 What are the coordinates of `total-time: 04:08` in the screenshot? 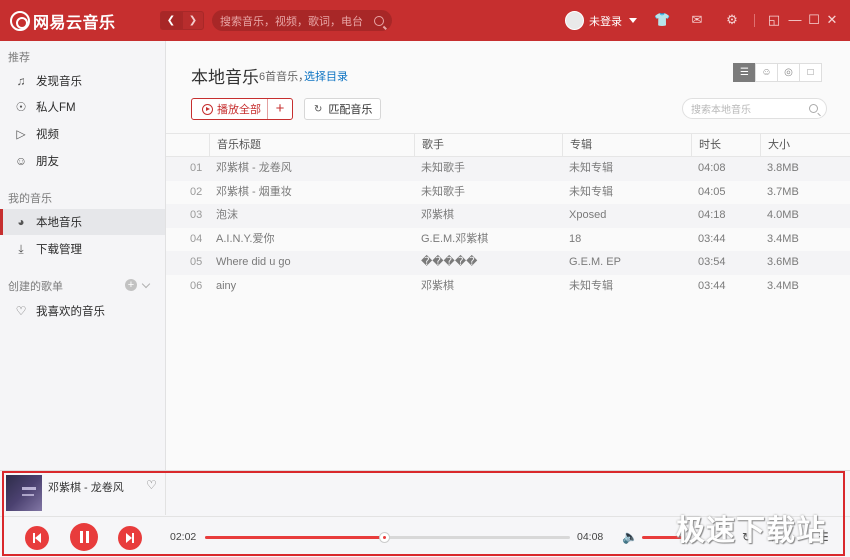 It's located at (590, 537).